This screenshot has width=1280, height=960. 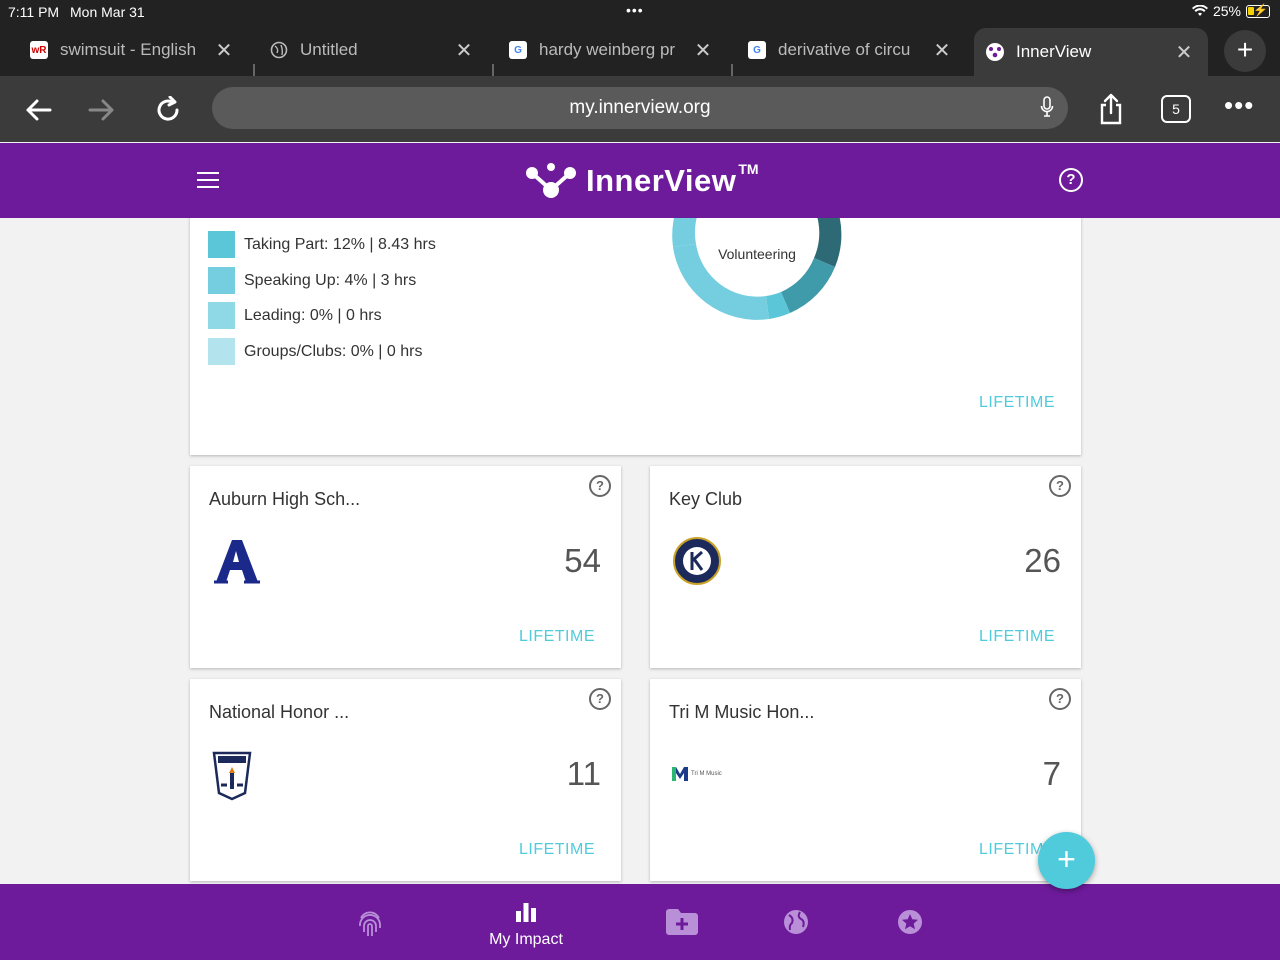 I want to click on microphone-icon, so click(x=1047, y=107).